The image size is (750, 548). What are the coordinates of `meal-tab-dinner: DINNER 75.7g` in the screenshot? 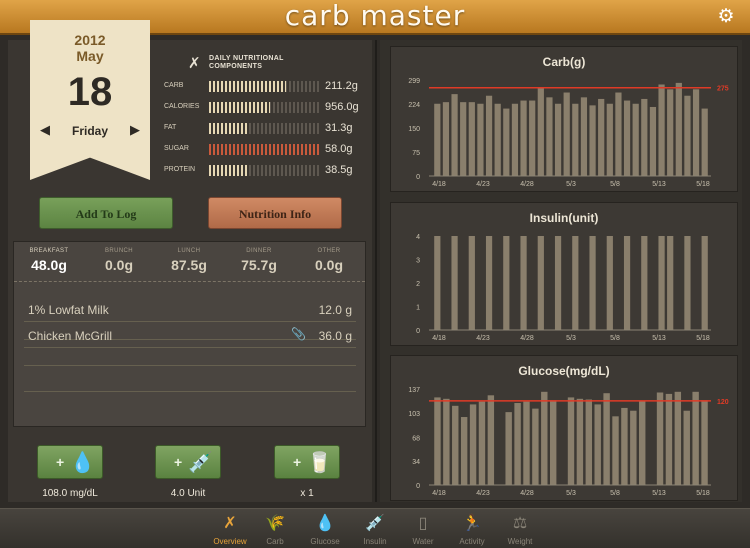 It's located at (259, 262).